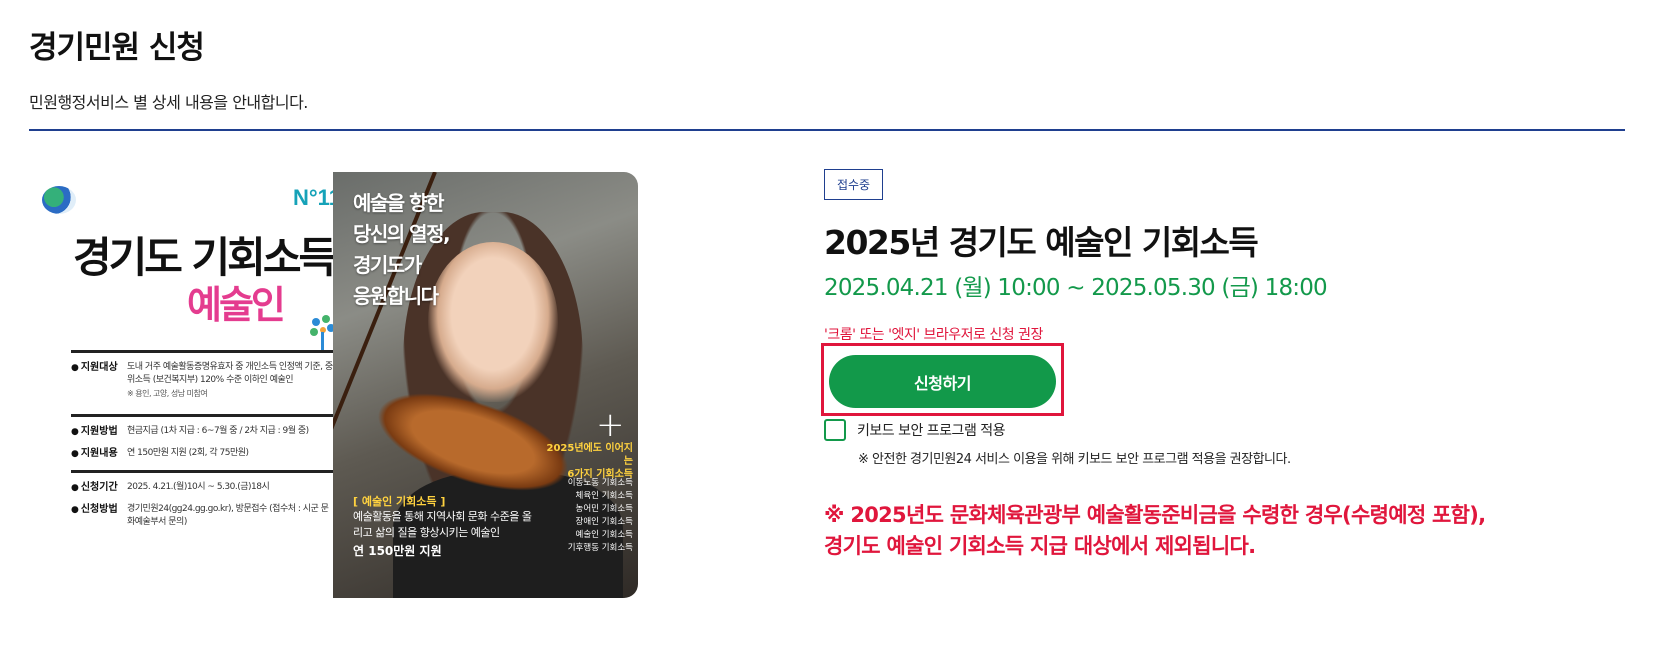 The height and width of the screenshot is (659, 1655). Describe the element at coordinates (99, 488) in the screenshot. I see `poster-row-label: 신청기간` at that location.